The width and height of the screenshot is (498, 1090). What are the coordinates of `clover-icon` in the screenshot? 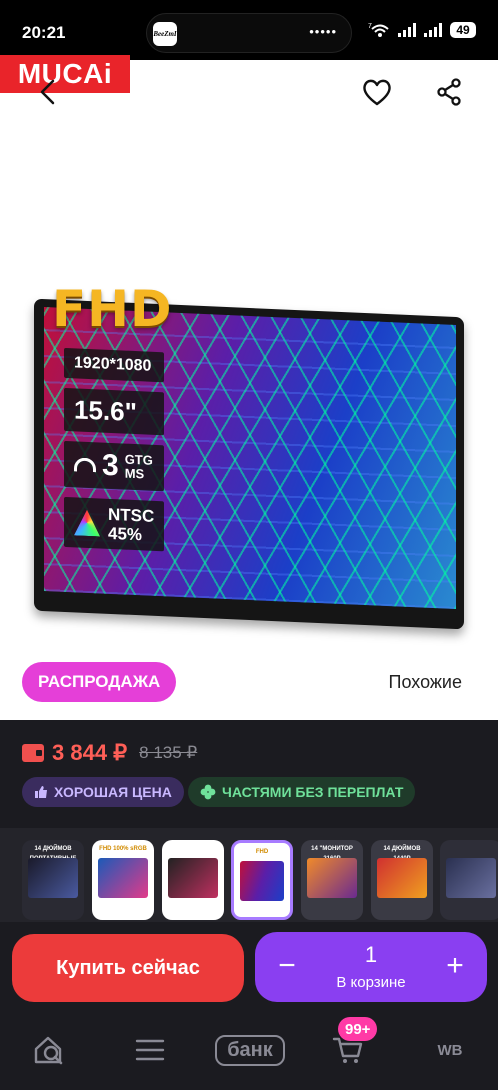 It's located at (208, 792).